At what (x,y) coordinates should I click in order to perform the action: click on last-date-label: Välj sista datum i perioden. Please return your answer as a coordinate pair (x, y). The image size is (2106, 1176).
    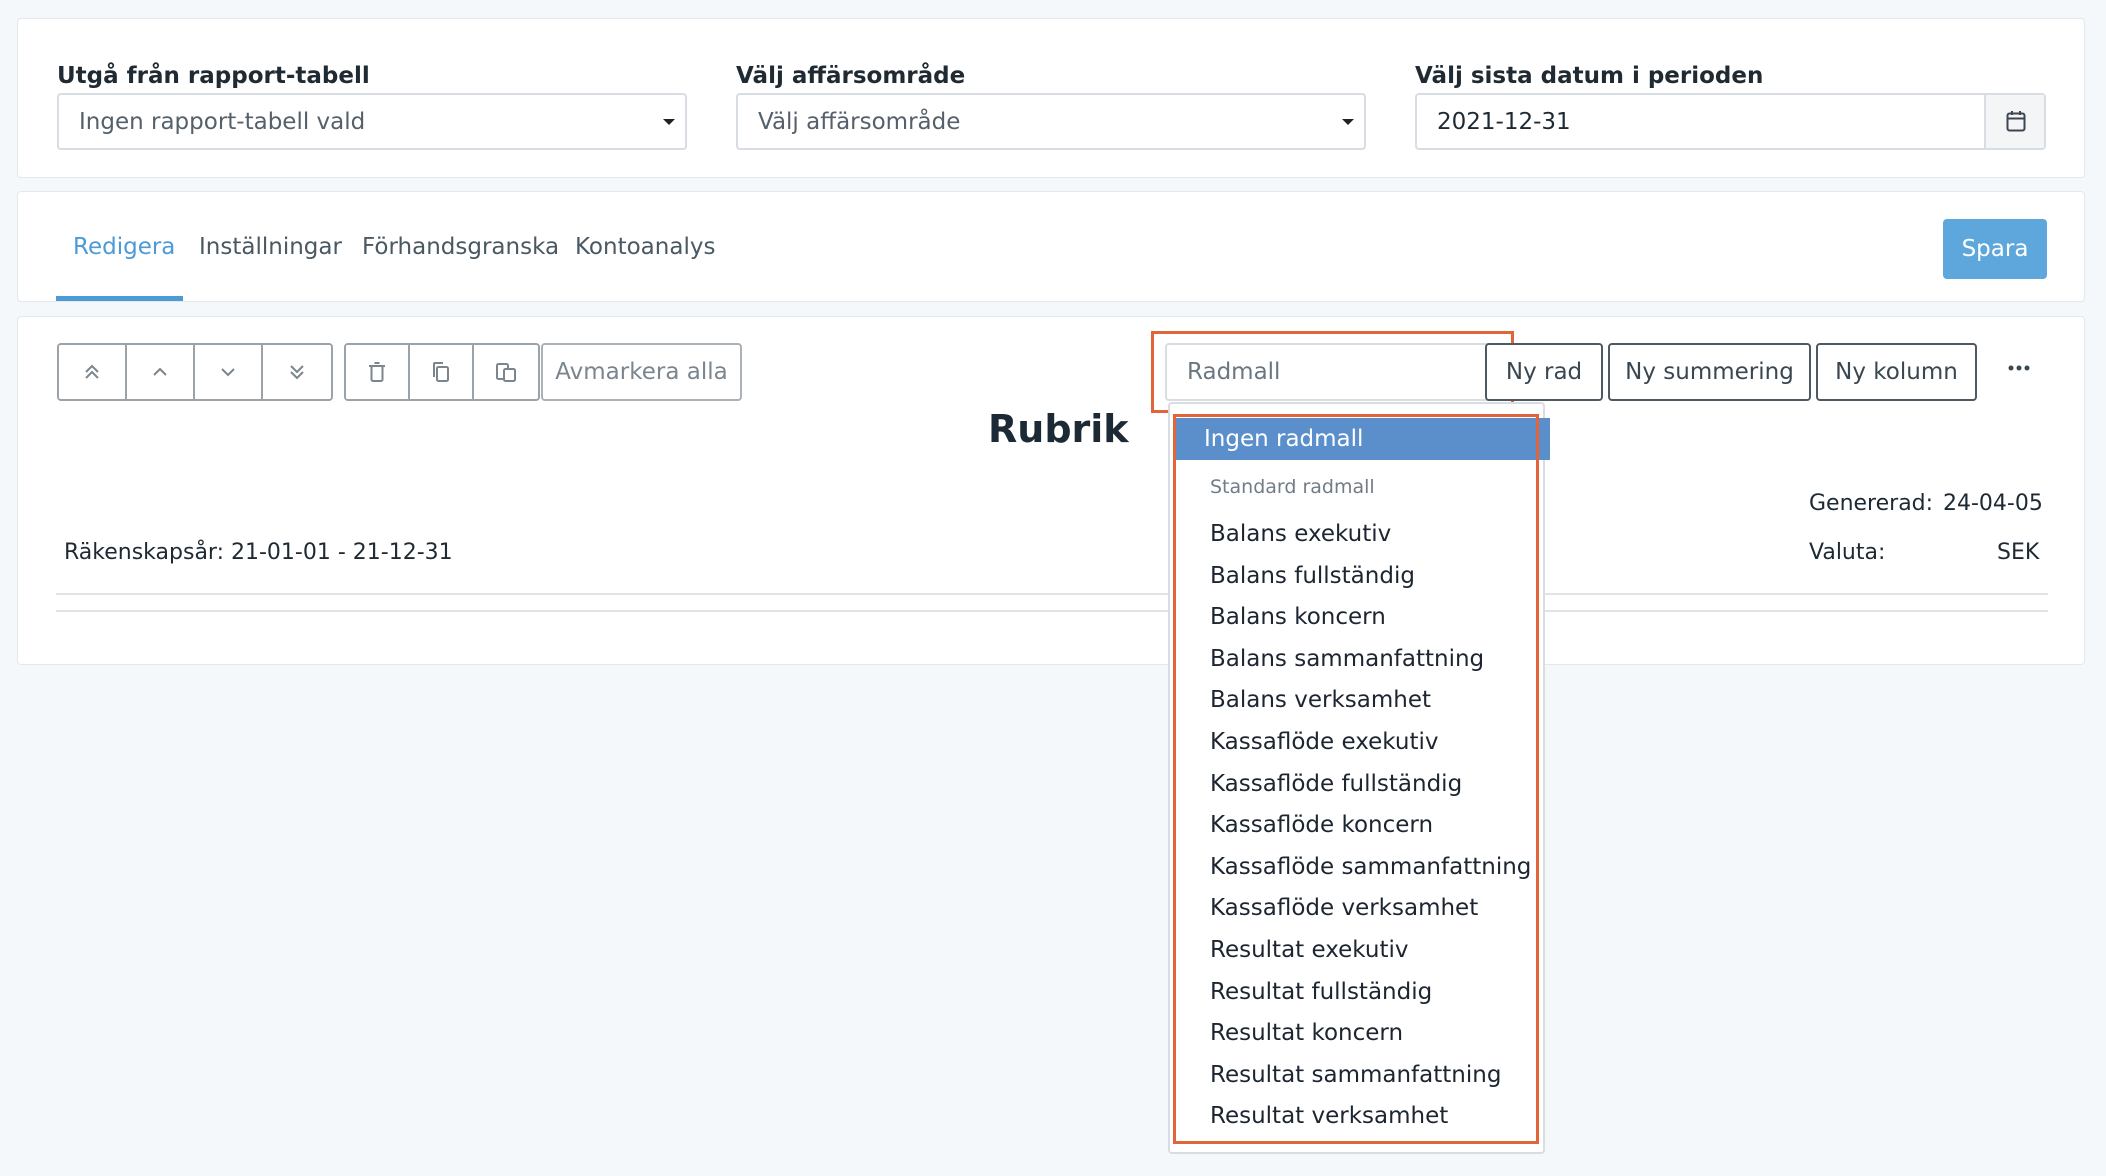
    Looking at the image, I should click on (1589, 76).